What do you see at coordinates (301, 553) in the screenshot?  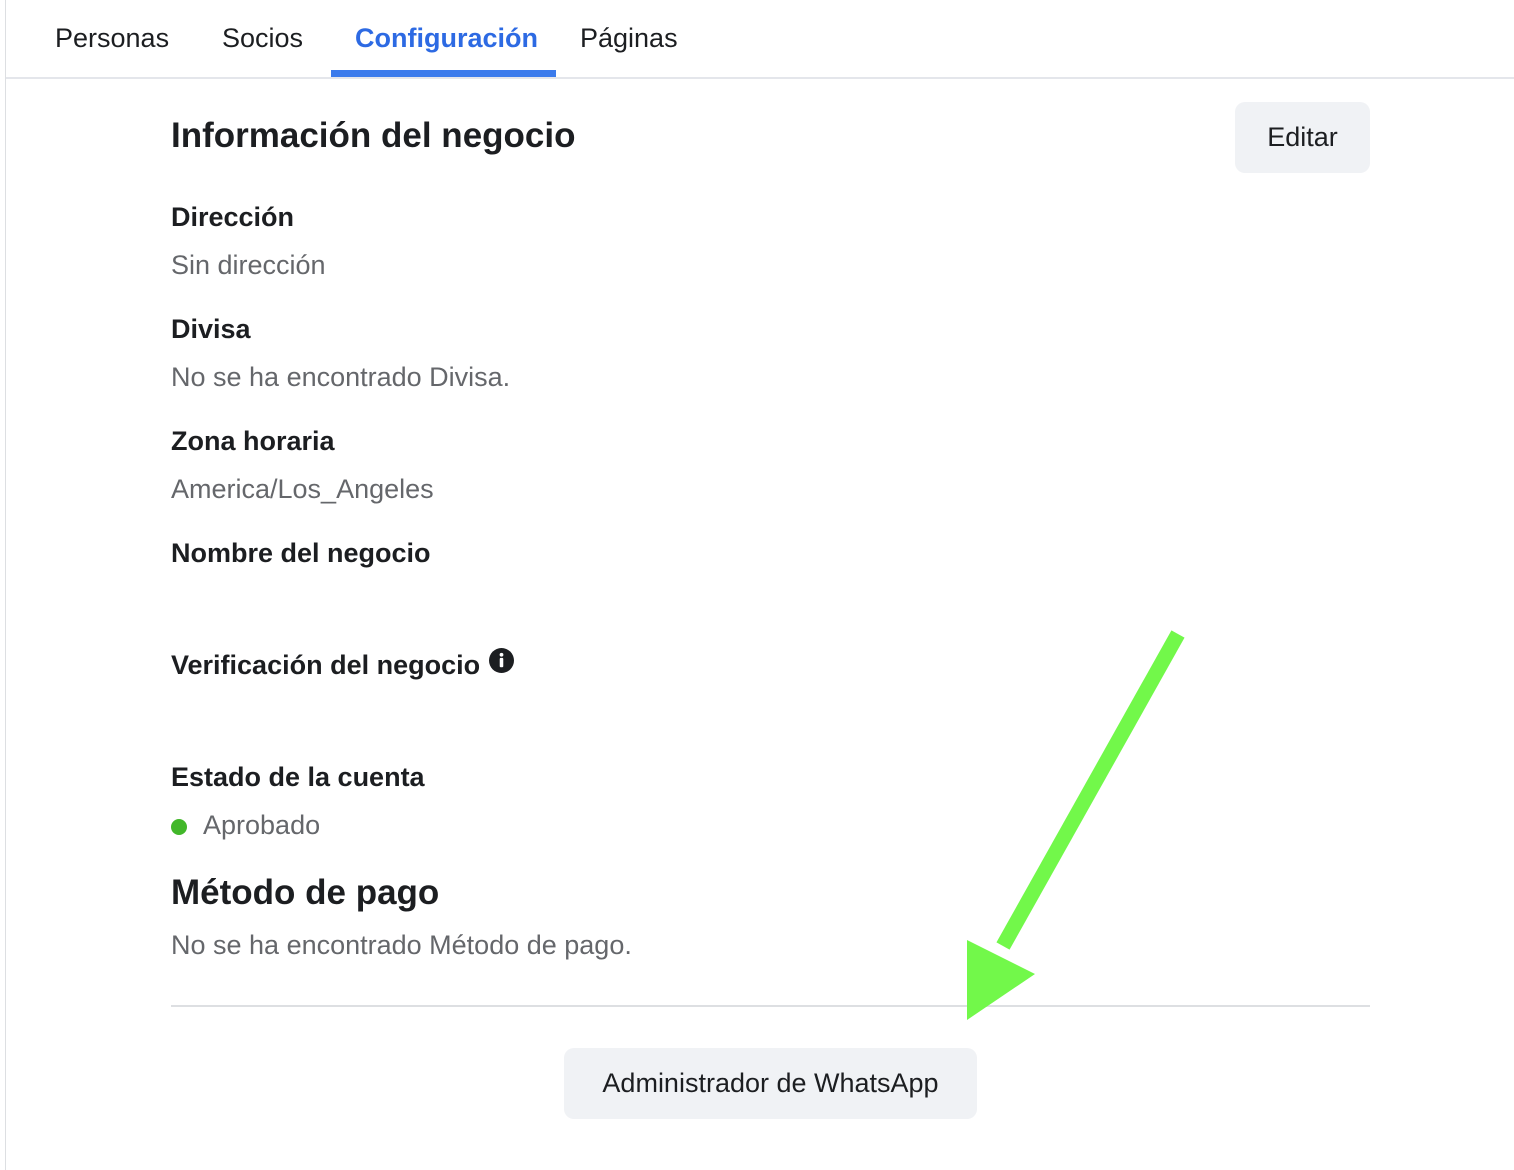 I see `business-name-label: Nombre del negocio` at bounding box center [301, 553].